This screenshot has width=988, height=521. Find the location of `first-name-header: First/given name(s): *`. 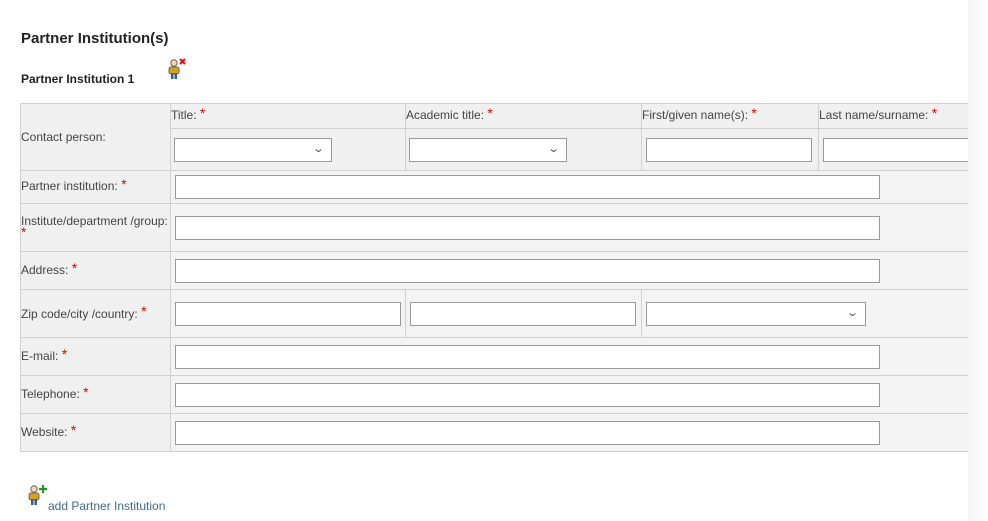

first-name-header: First/given name(s): * is located at coordinates (730, 116).